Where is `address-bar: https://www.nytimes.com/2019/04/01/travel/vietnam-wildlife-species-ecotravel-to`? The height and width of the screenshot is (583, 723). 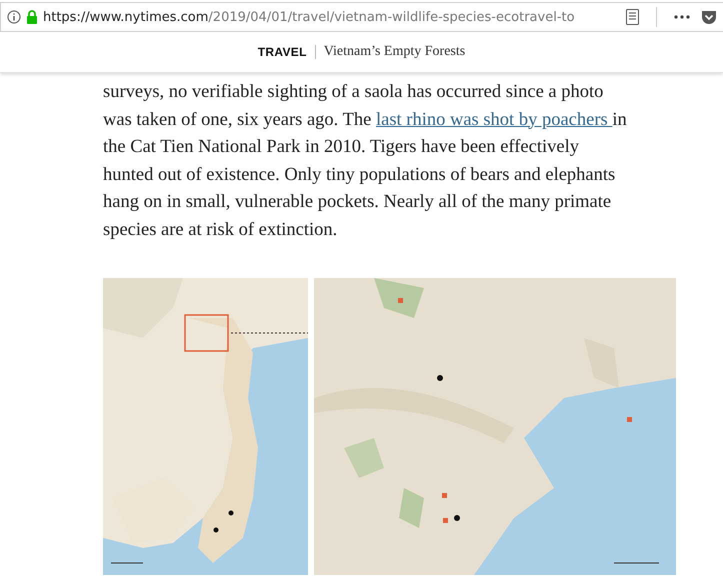 address-bar: https://www.nytimes.com/2019/04/01/travel/vietnam-wildlife-species-ecotravel-to is located at coordinates (361, 17).